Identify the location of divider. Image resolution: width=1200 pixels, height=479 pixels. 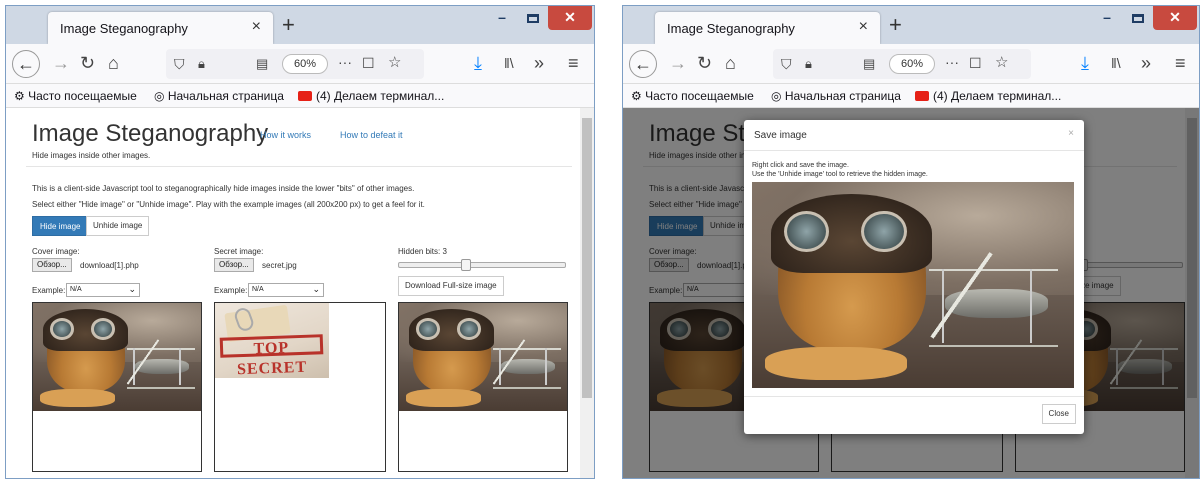
(299, 166).